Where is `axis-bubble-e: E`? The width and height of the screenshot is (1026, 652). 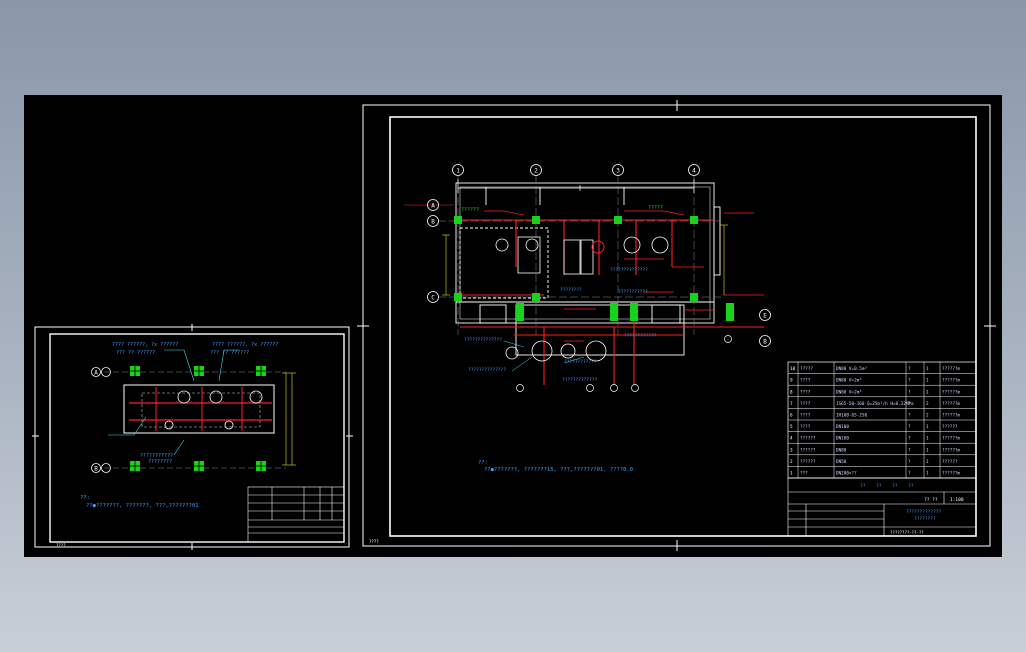 axis-bubble-e: E is located at coordinates (765, 315).